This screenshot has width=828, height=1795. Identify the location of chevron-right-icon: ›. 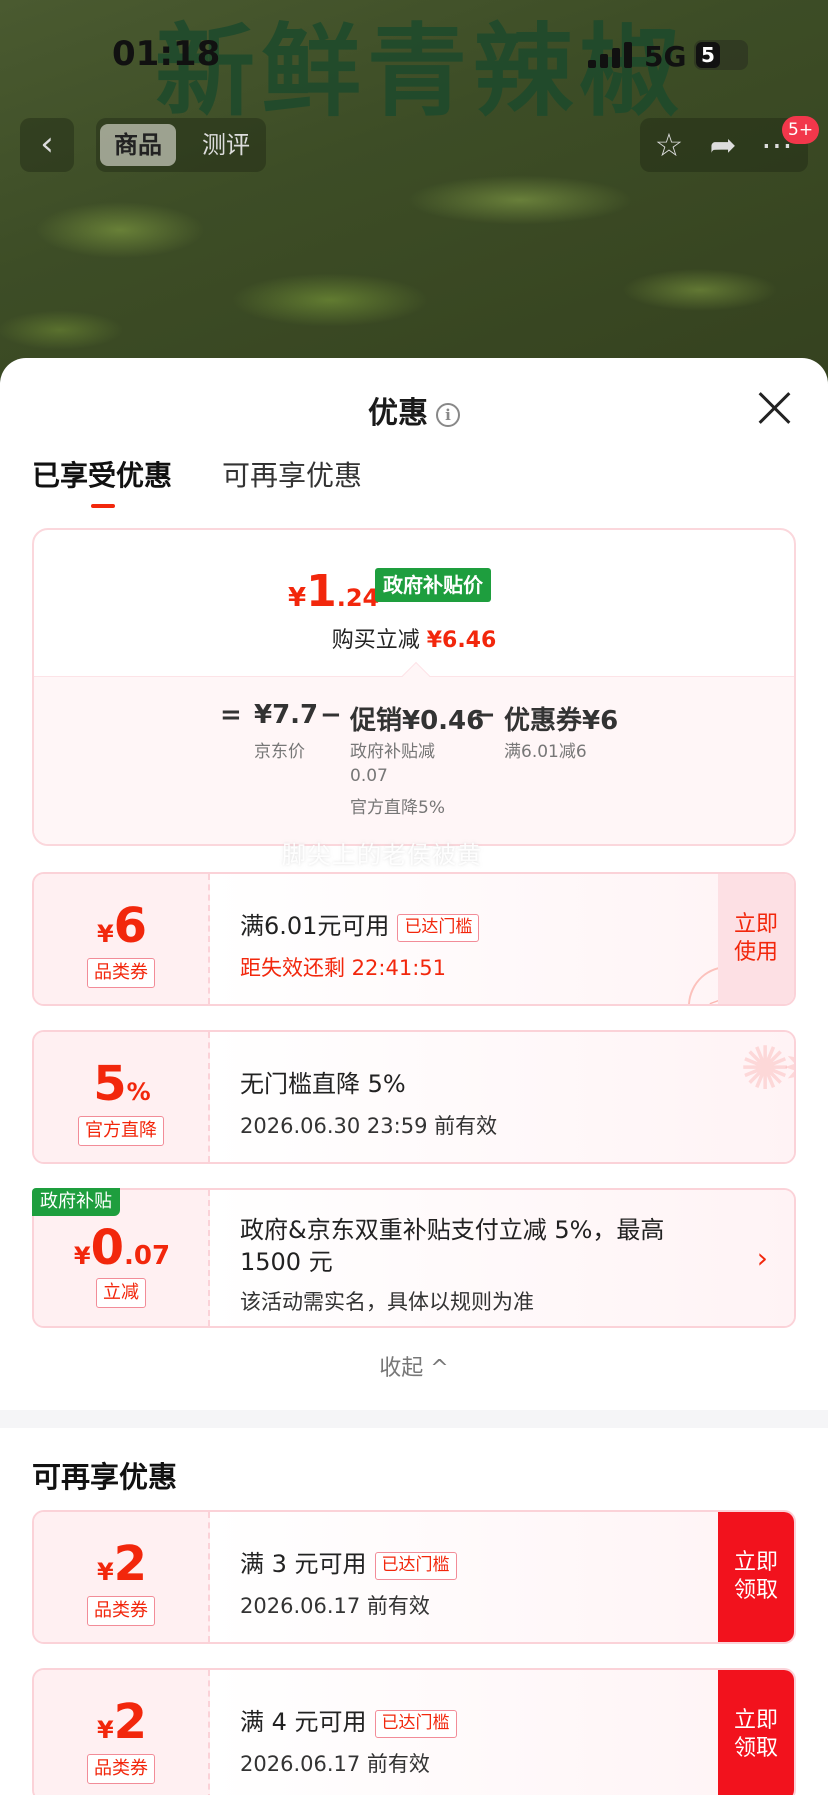
(762, 1258).